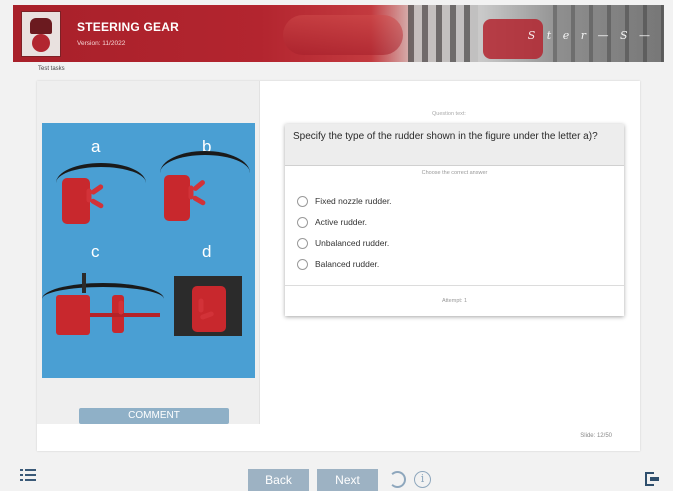 This screenshot has width=673, height=491. I want to click on info-icon: i, so click(422, 479).